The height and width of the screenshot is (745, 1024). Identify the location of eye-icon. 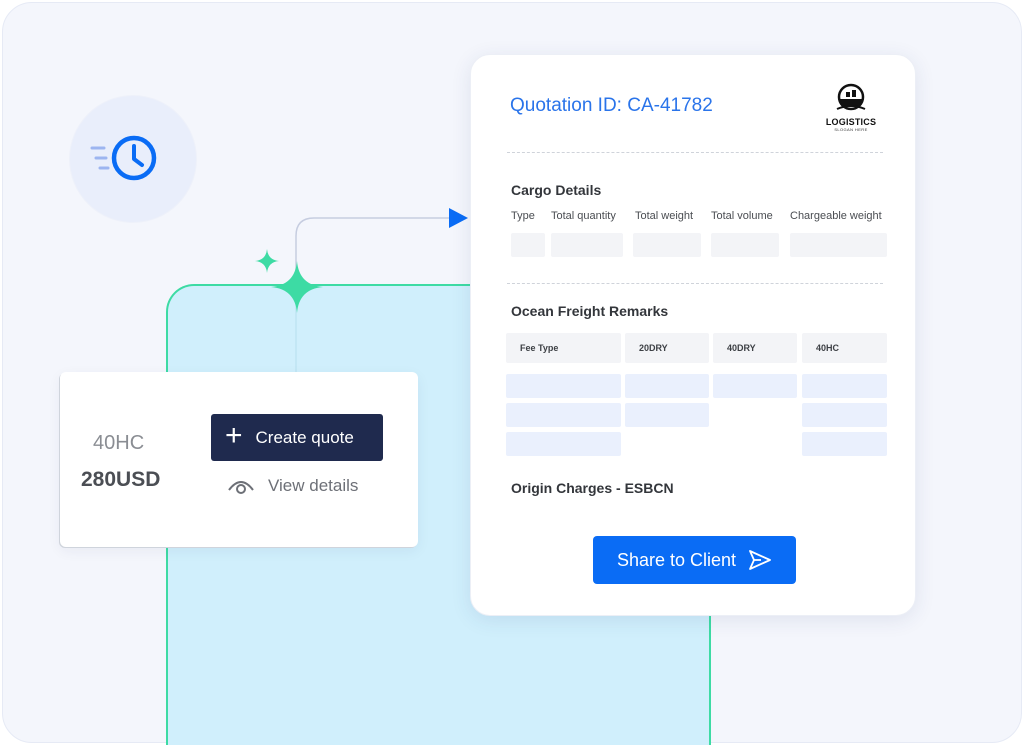
(241, 487).